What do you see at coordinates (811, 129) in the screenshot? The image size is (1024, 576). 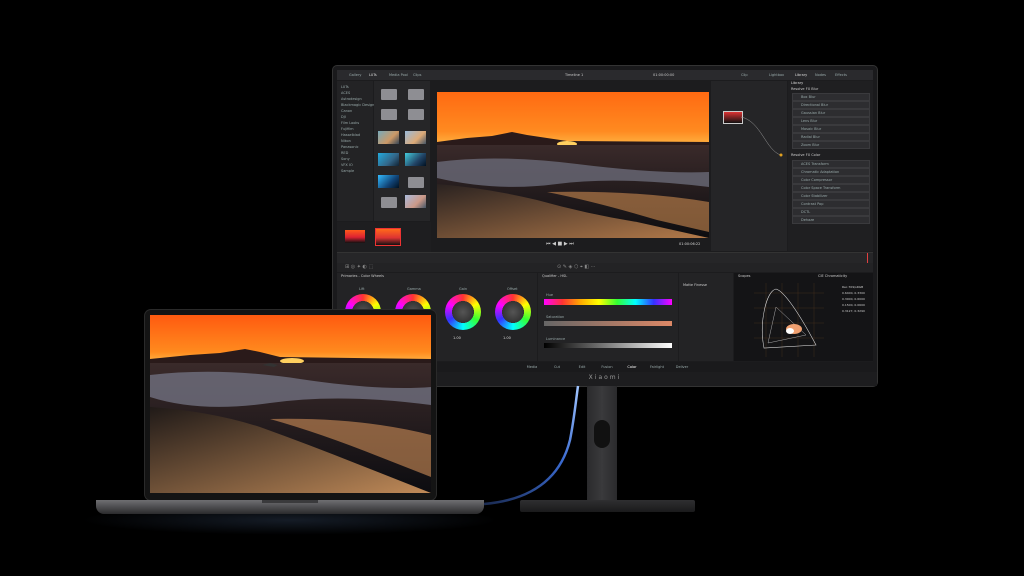 I see `fx-item-label: Mosaic Blur` at bounding box center [811, 129].